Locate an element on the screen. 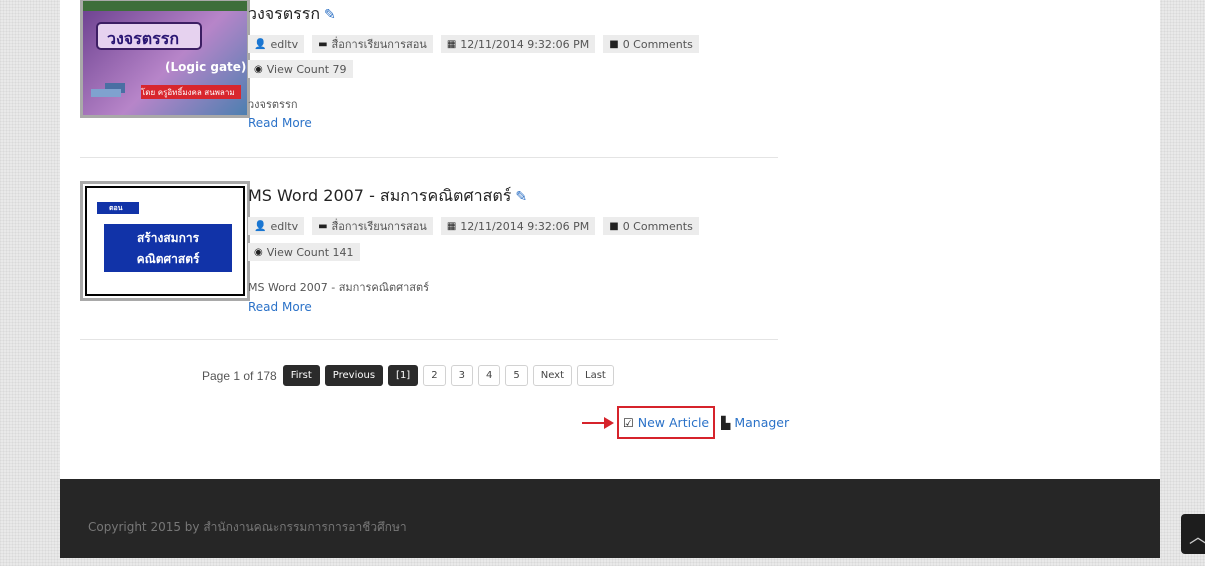  arrow-pointer-icon is located at coordinates (599, 422).